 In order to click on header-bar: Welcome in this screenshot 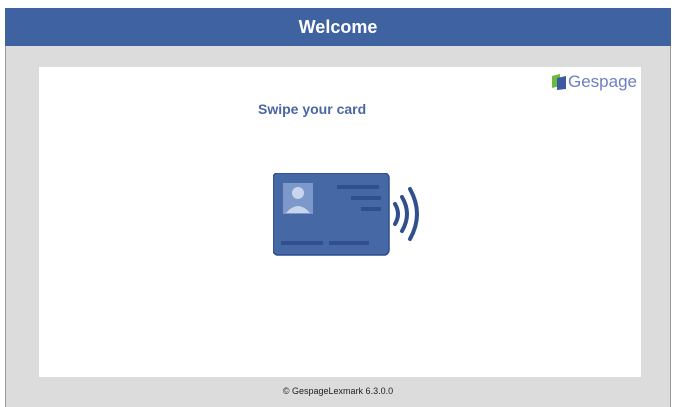, I will do `click(338, 27)`.